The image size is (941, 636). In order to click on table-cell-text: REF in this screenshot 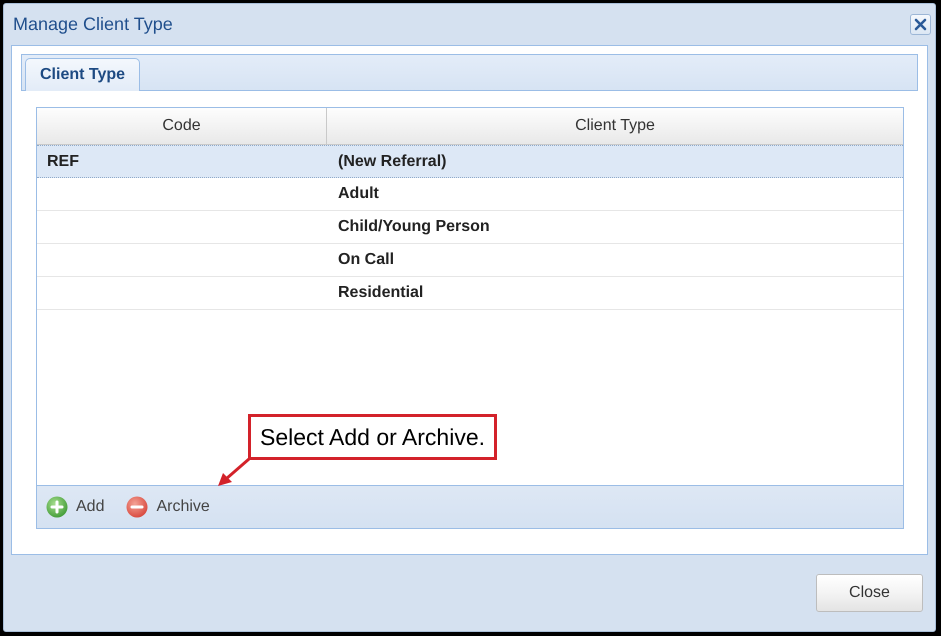, I will do `click(63, 162)`.